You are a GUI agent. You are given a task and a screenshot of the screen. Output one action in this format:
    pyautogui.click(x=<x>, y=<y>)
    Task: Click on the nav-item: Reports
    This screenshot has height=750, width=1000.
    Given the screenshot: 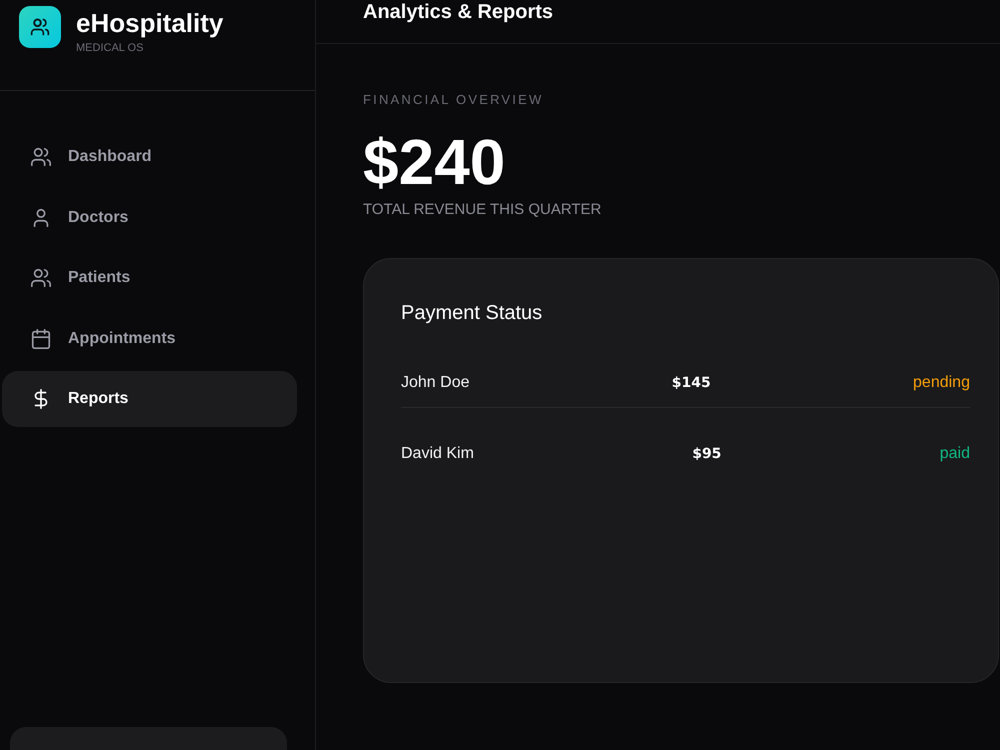 What is the action you would take?
    pyautogui.click(x=149, y=399)
    